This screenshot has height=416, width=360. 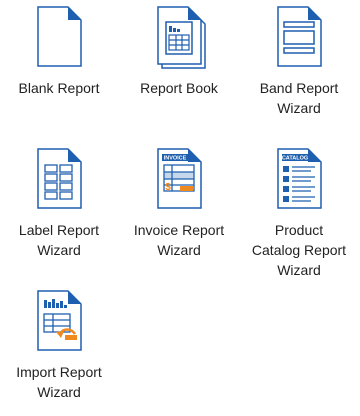 I want to click on product-catalog-report-wizard-icon: CATALOG, so click(x=299, y=179).